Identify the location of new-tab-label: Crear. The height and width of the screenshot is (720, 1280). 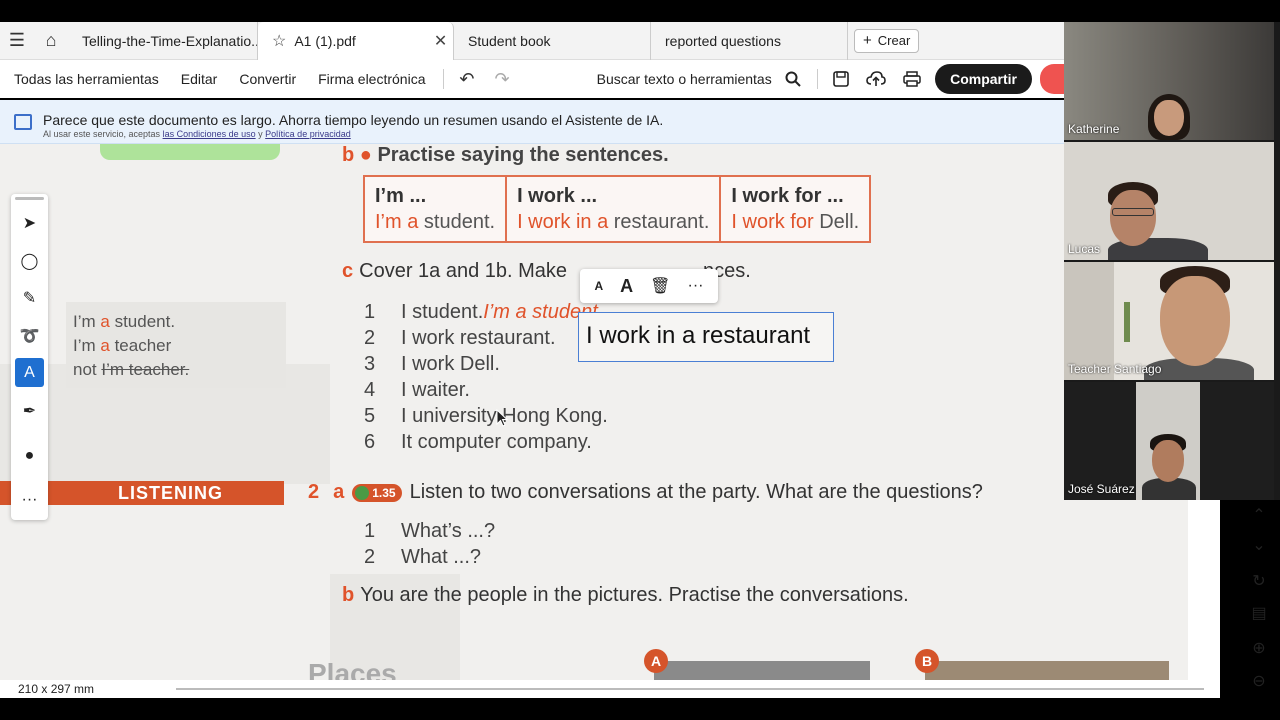
(894, 40).